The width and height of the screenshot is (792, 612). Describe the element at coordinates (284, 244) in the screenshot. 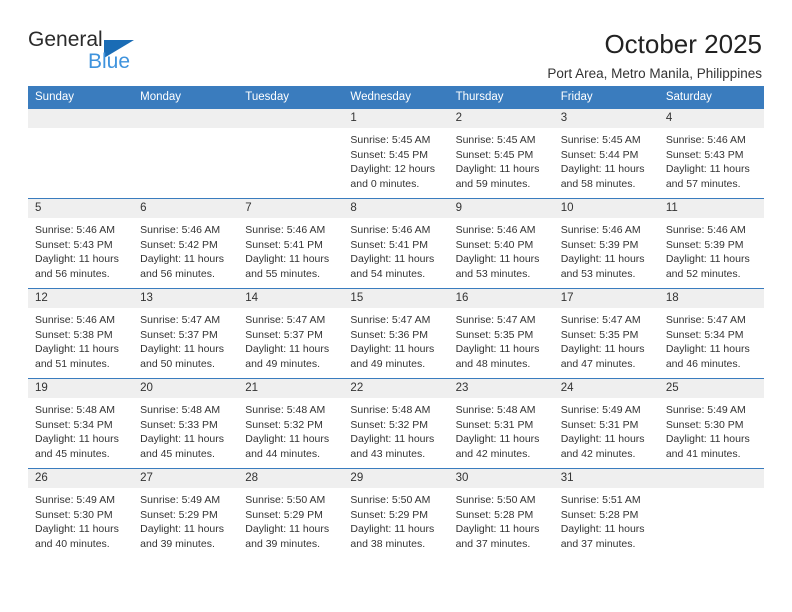

I see `sunset-text: Sunset: 5:41 PM` at that location.